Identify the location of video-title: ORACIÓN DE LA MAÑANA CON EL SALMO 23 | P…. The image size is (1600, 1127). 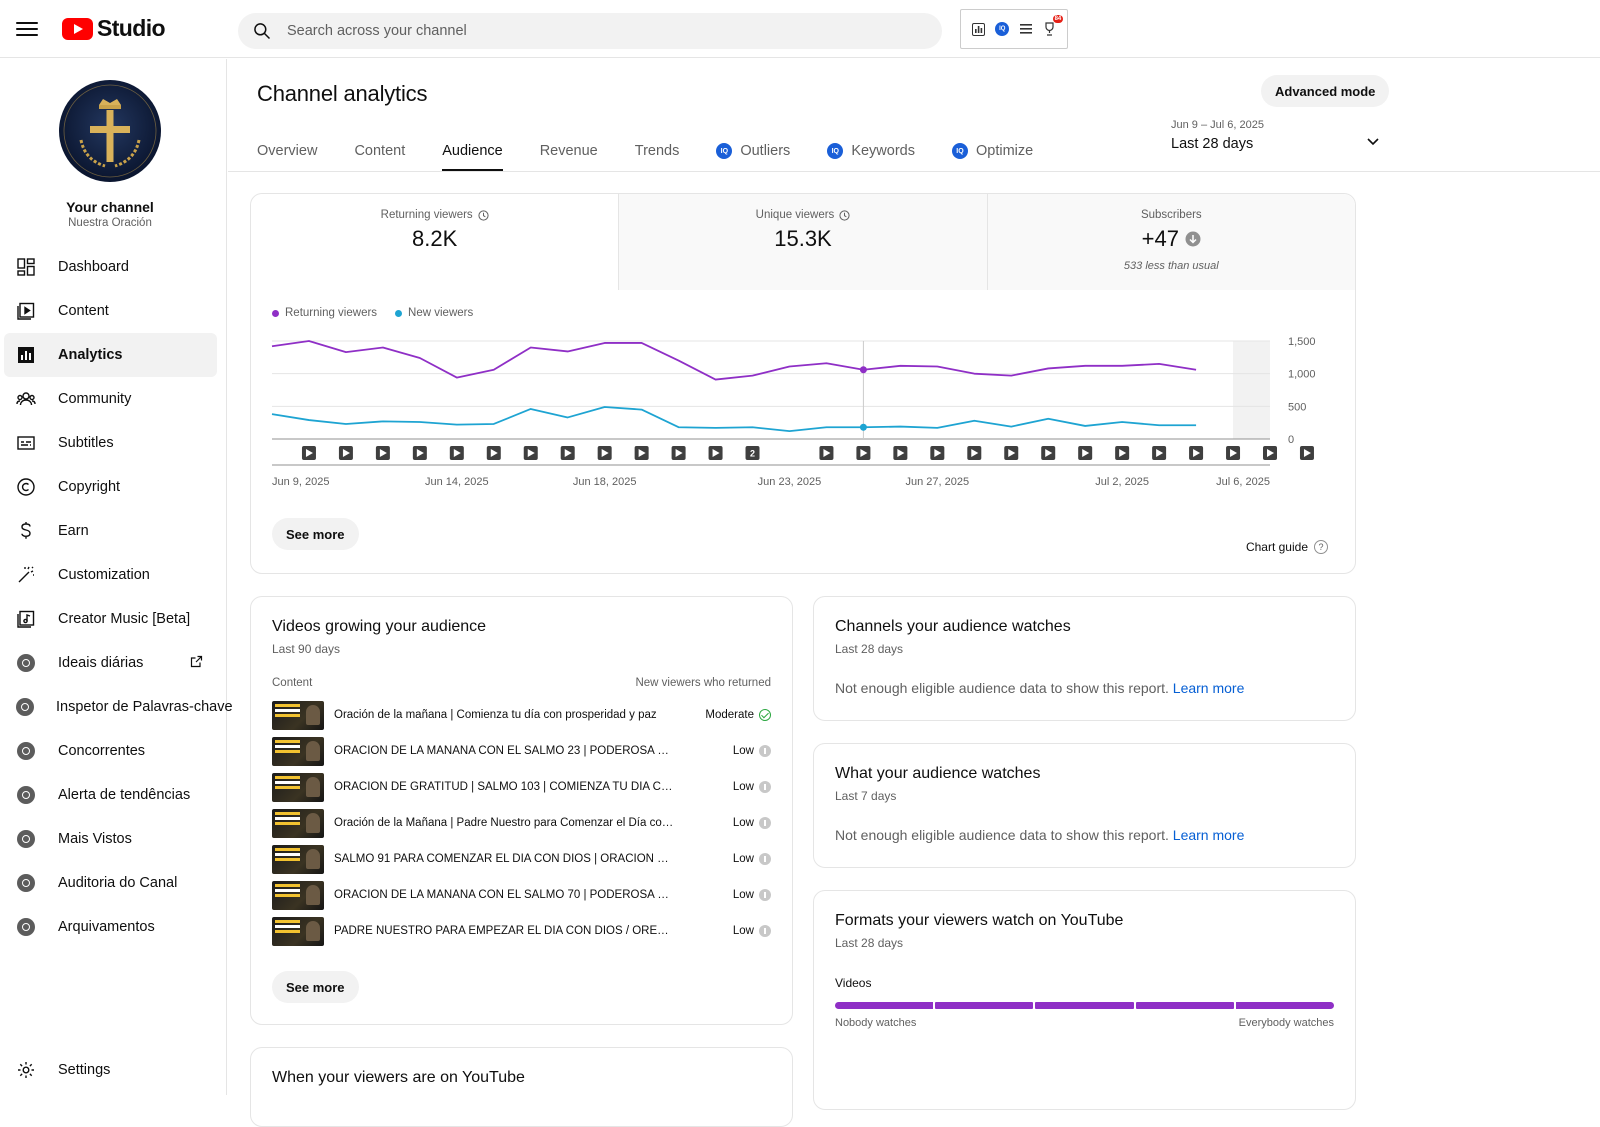
(504, 751).